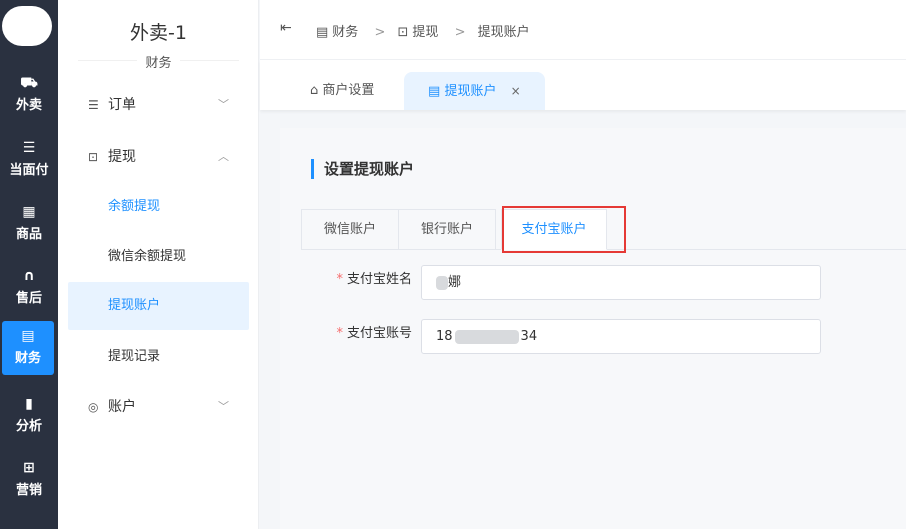 The image size is (906, 529). Describe the element at coordinates (447, 229) in the screenshot. I see `tab-bank-account: 银行账户` at that location.